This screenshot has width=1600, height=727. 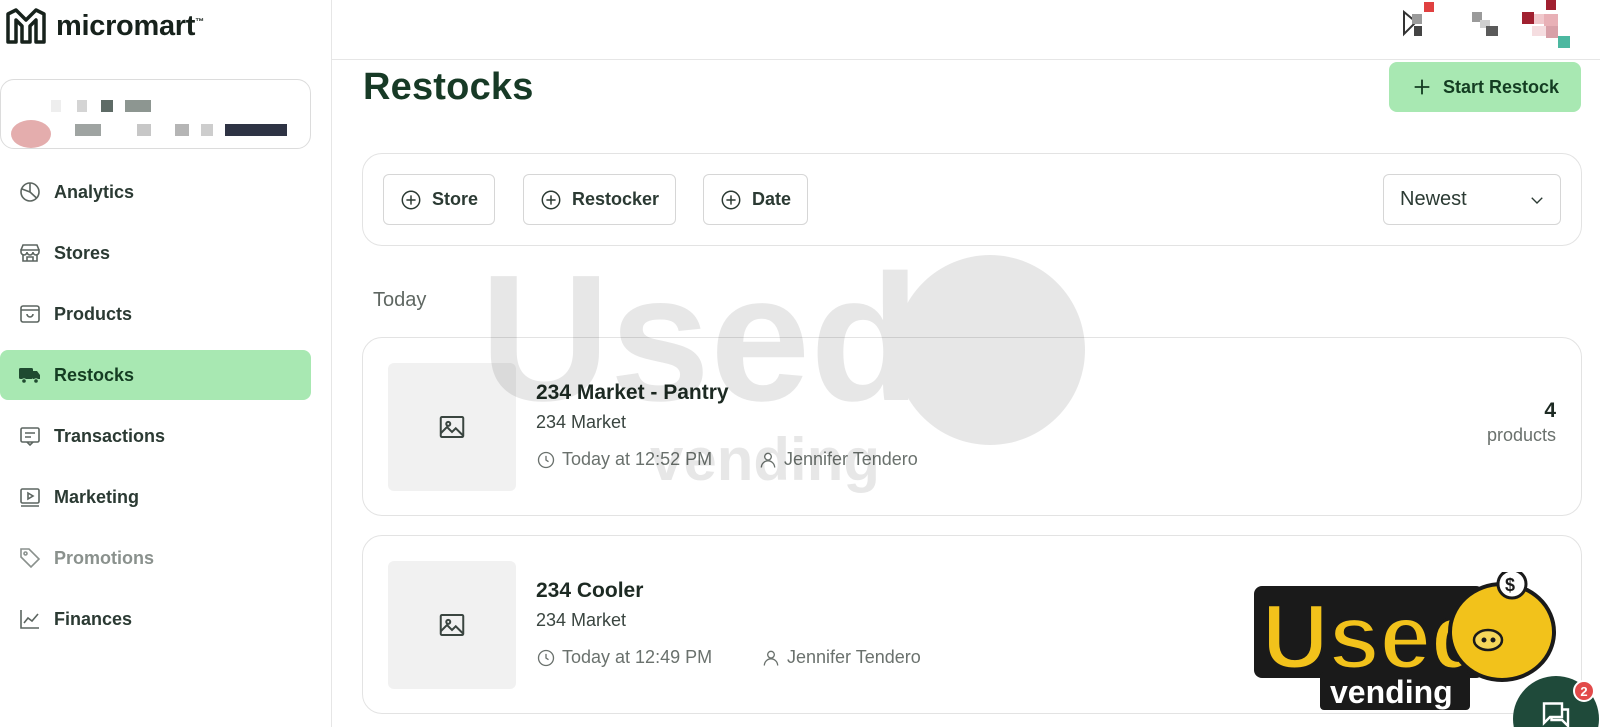 I want to click on brand-logo: micromart™, so click(x=104, y=26).